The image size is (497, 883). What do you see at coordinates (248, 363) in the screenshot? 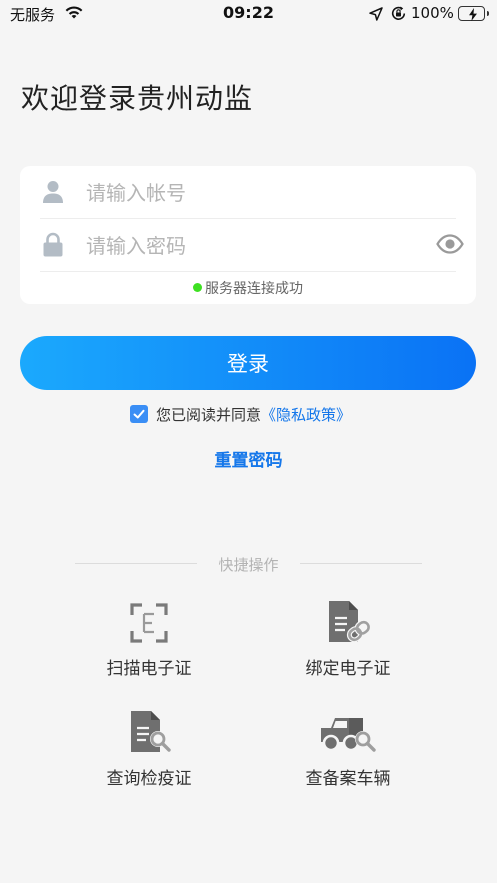
I see `login-button: 登录` at bounding box center [248, 363].